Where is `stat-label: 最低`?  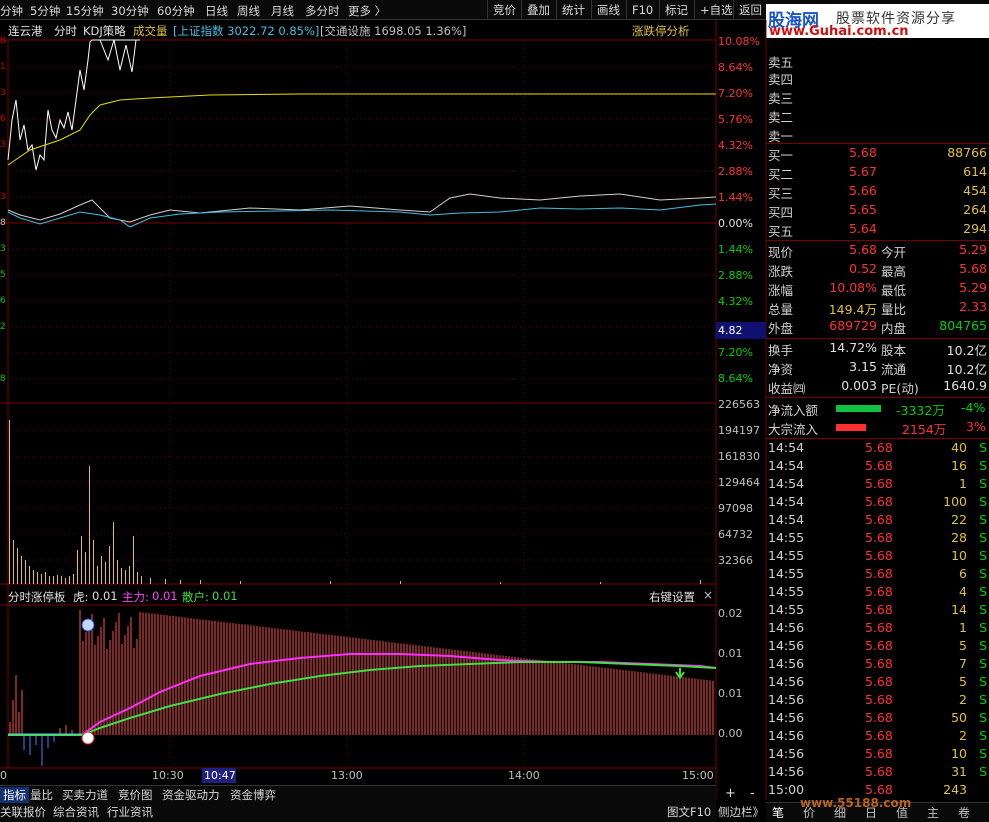 stat-label: 最低 is located at coordinates (894, 290).